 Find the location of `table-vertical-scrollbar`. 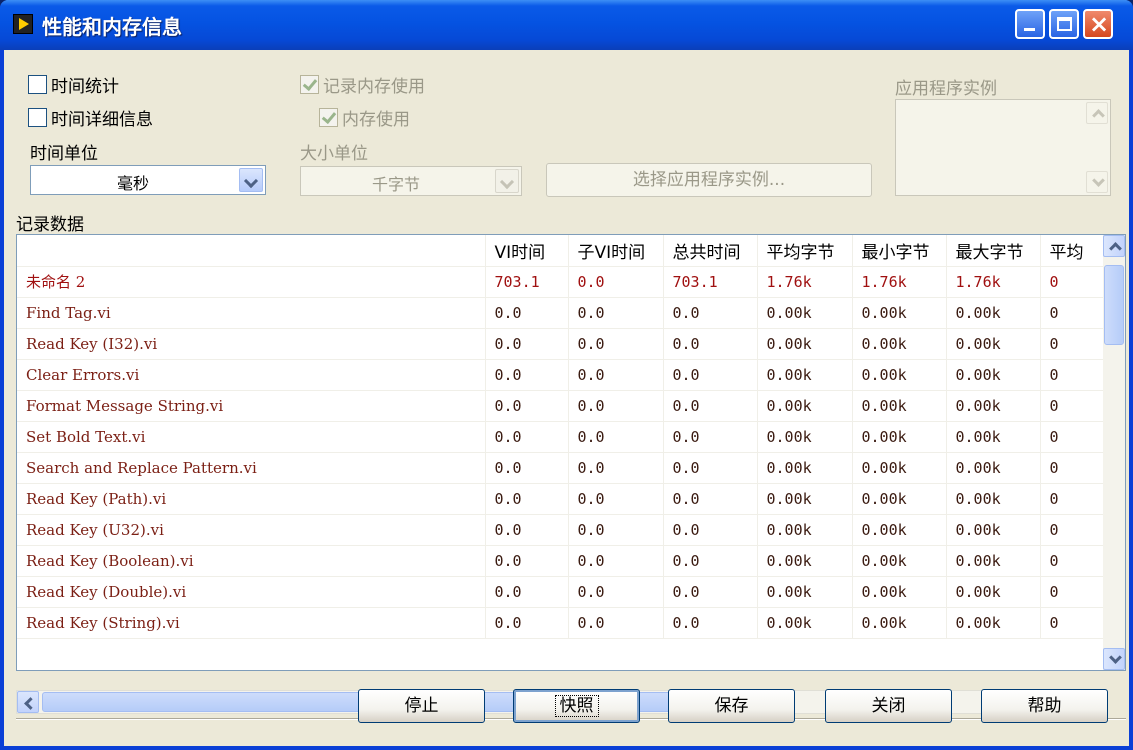

table-vertical-scrollbar is located at coordinates (1114, 452).